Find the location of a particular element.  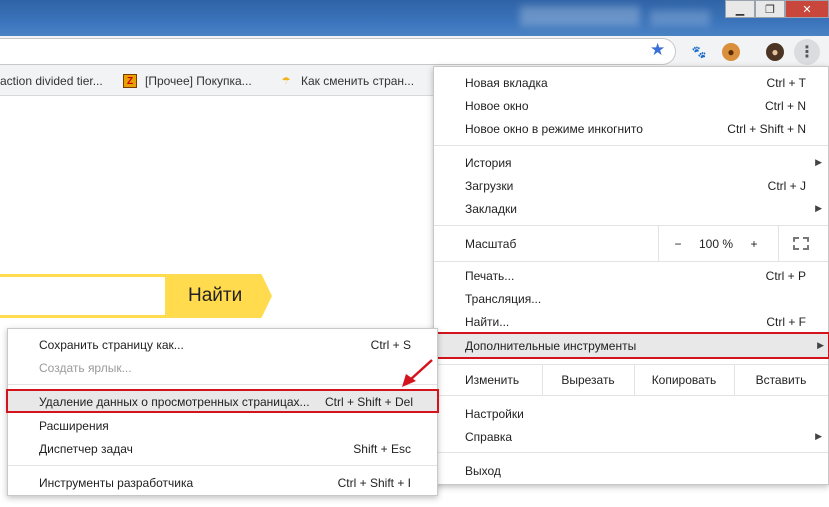

menu-item-label: История is located at coordinates (488, 162).